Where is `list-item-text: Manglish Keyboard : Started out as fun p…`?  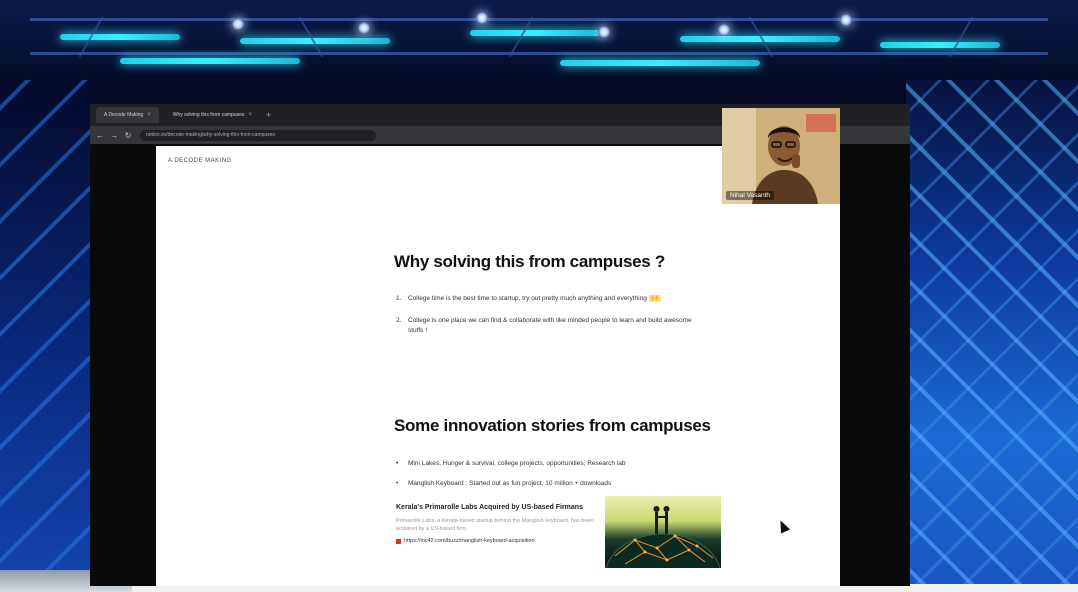 list-item-text: Manglish Keyboard : Started out as fun p… is located at coordinates (510, 483).